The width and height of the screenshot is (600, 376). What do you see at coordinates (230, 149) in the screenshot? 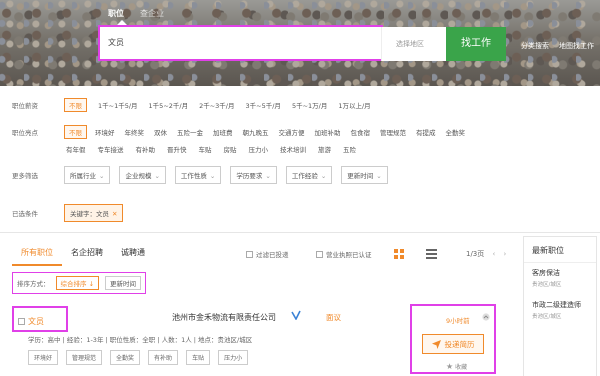
I see `highlight-option: 房贴` at bounding box center [230, 149].